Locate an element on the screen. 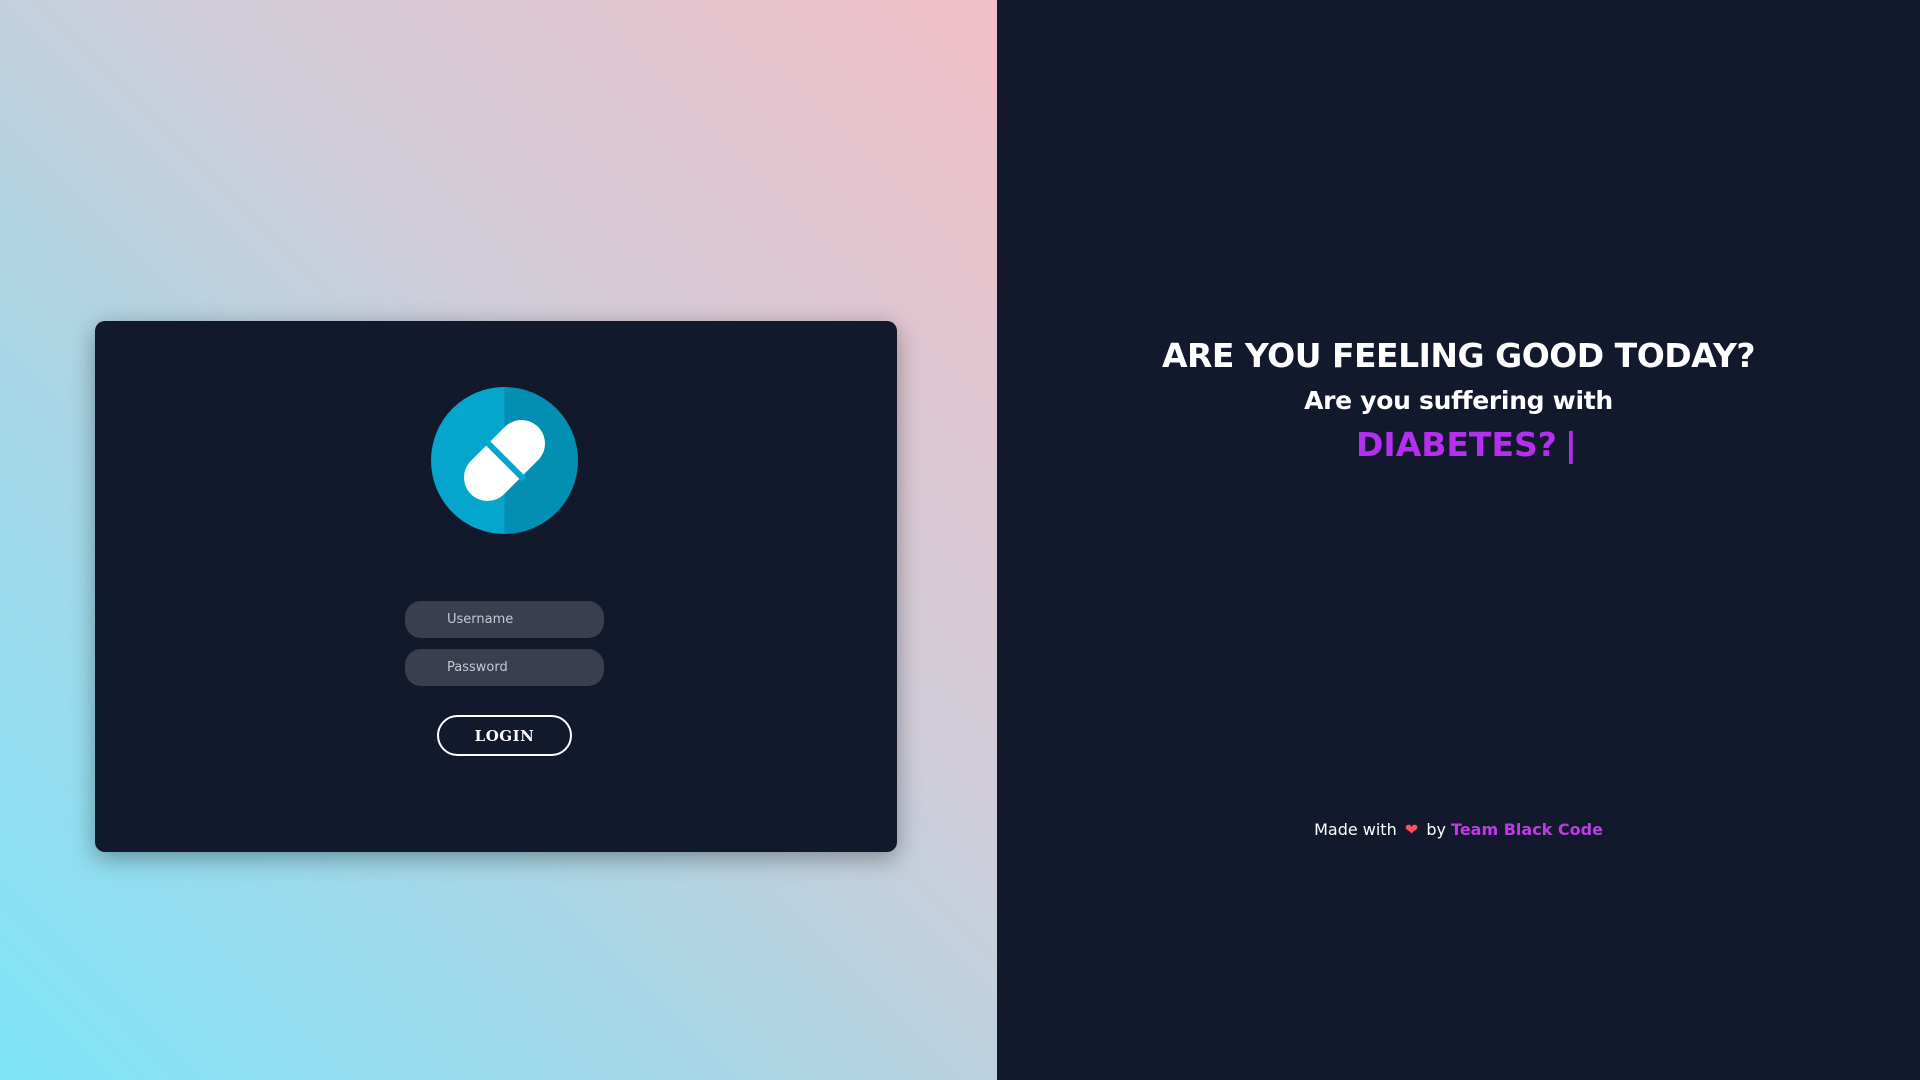 The image size is (1920, 1080). footer-made-with: Made with is located at coordinates (1355, 829).